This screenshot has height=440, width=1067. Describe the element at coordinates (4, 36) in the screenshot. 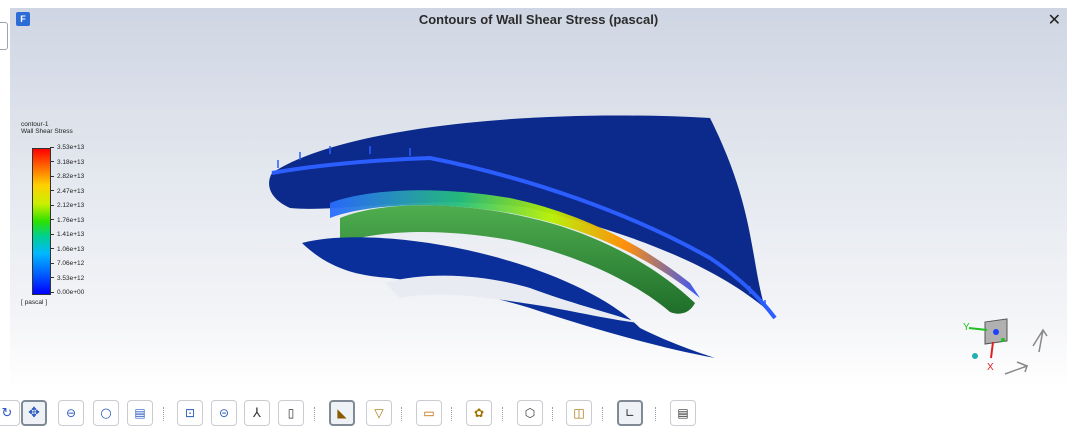

I see `side-panel-tab` at that location.